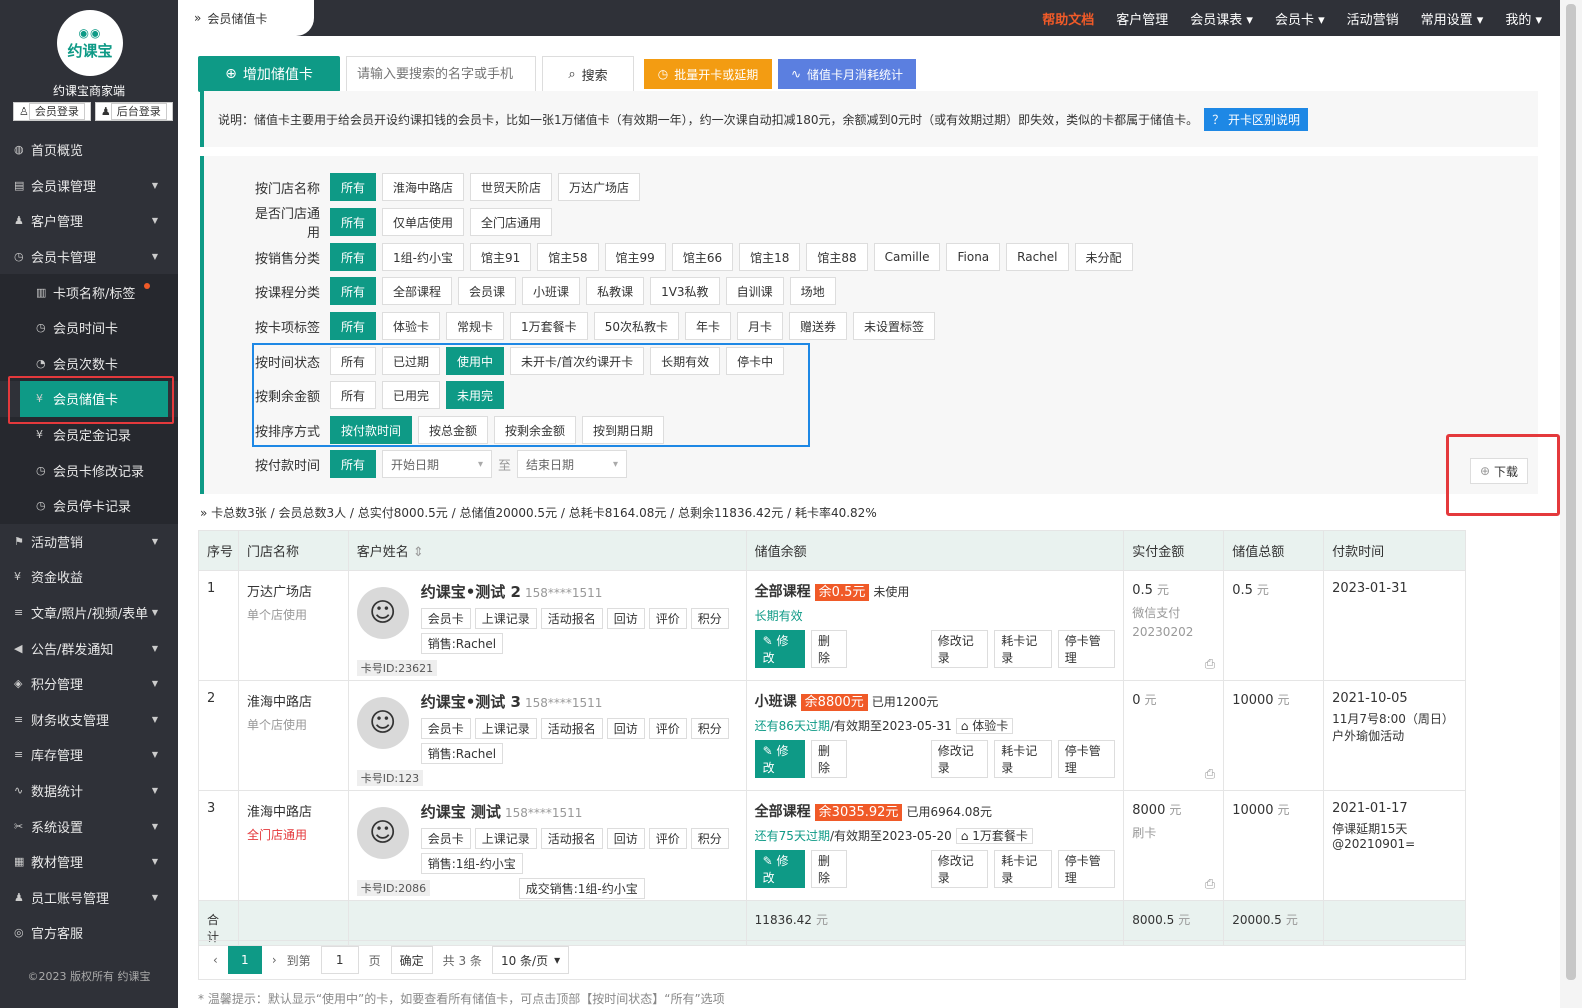 Image resolution: width=1582 pixels, height=1008 pixels. Describe the element at coordinates (547, 550) in the screenshot. I see `column-header: 客户姓名 ⇕` at that location.